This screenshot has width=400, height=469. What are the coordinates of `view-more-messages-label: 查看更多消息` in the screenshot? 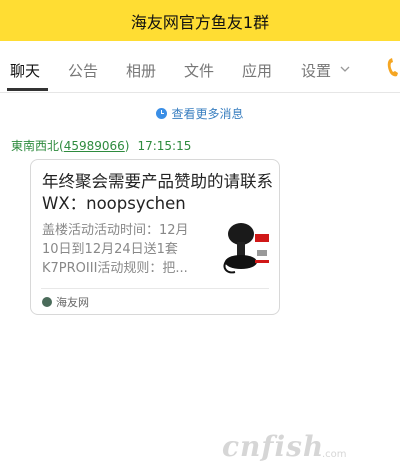 It's located at (207, 113).